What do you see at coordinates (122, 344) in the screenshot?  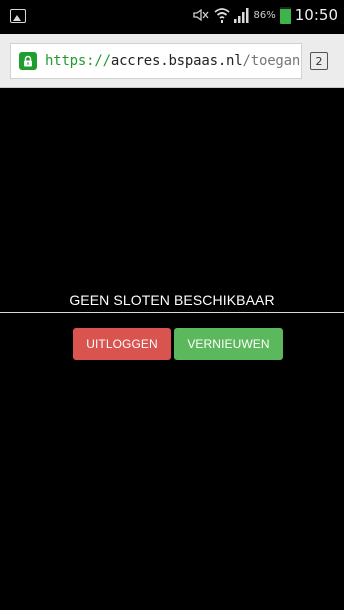 I see `logout-button: UITLOGGEN` at bounding box center [122, 344].